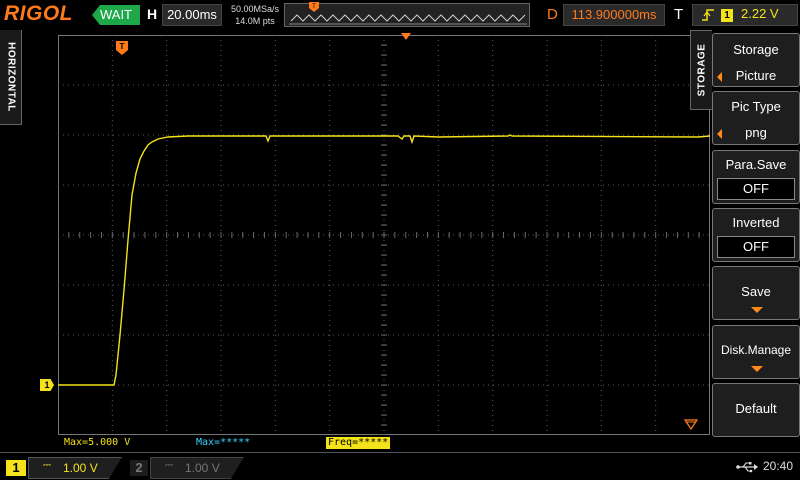  Describe the element at coordinates (406, 36) in the screenshot. I see `center-marker-icon` at that location.